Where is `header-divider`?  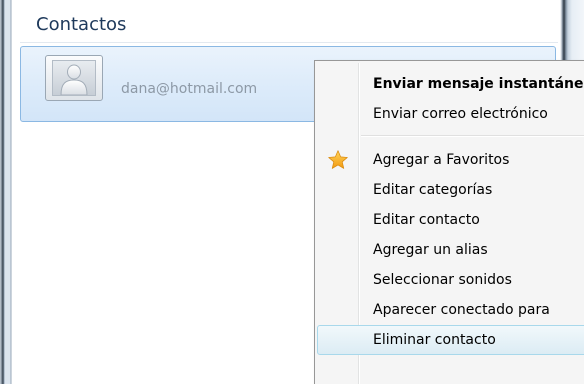 header-divider is located at coordinates (289, 42).